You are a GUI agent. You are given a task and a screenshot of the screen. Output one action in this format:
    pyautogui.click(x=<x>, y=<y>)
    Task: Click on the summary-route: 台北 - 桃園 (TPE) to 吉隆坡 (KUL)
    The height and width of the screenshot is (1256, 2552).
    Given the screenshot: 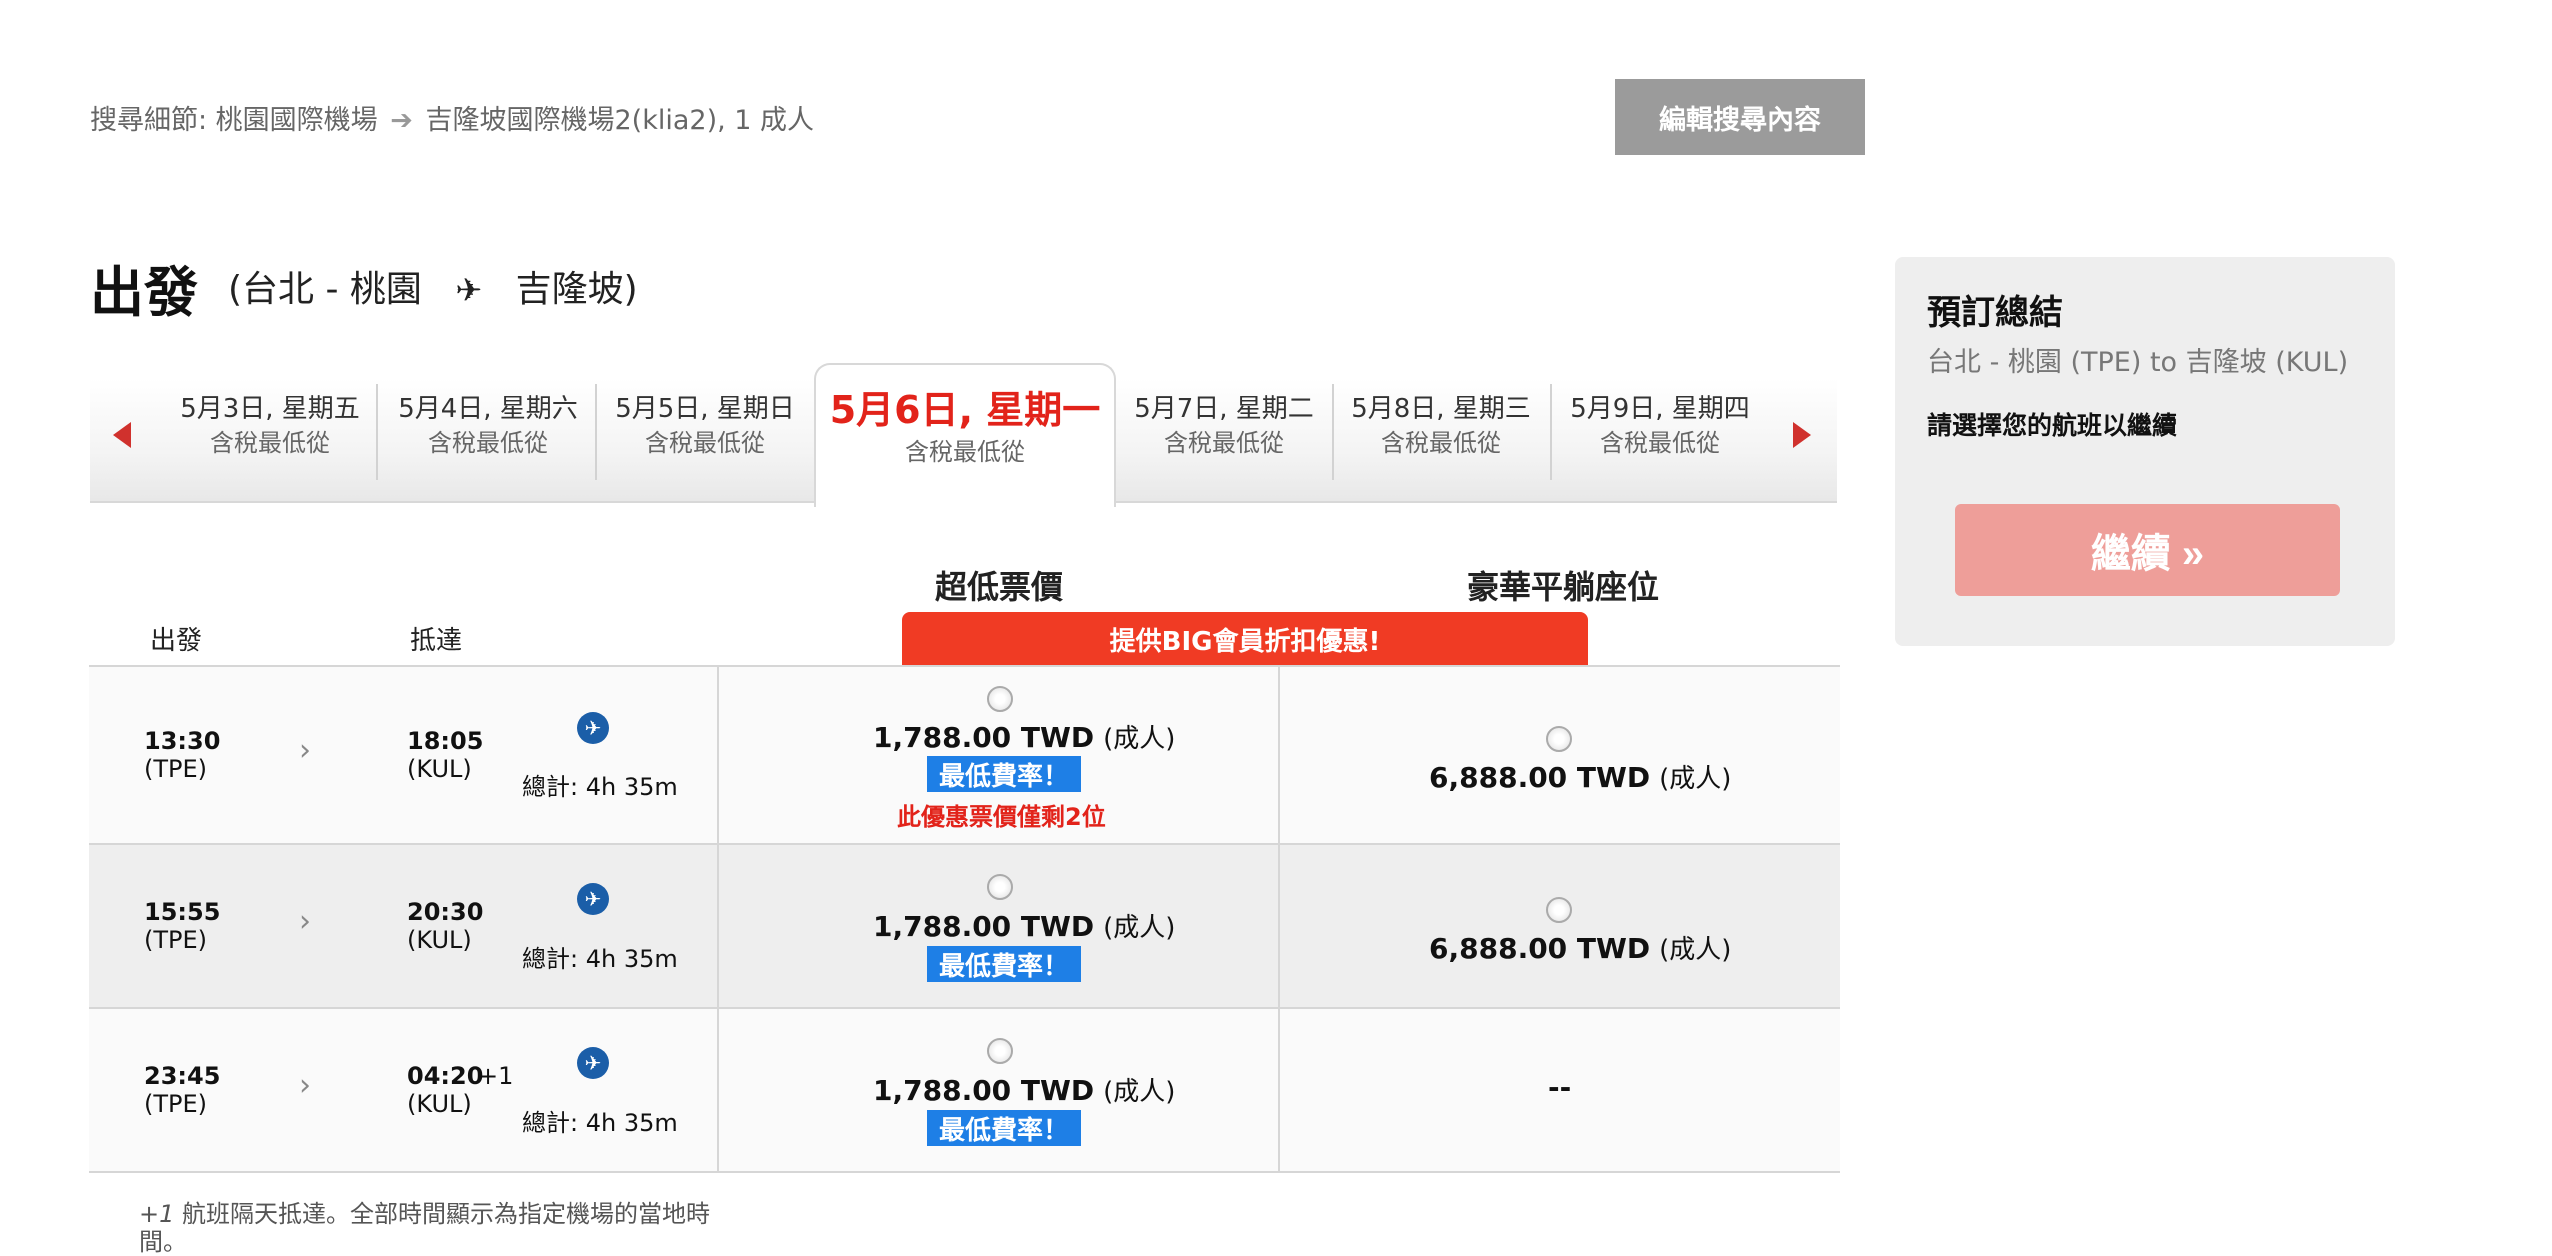 What is the action you would take?
    pyautogui.click(x=2138, y=362)
    